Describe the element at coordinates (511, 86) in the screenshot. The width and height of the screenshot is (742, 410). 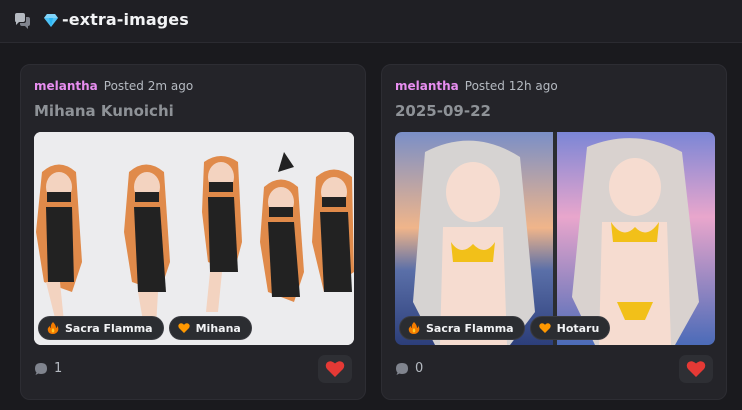
I see `posted-time: Posted 12h ago` at that location.